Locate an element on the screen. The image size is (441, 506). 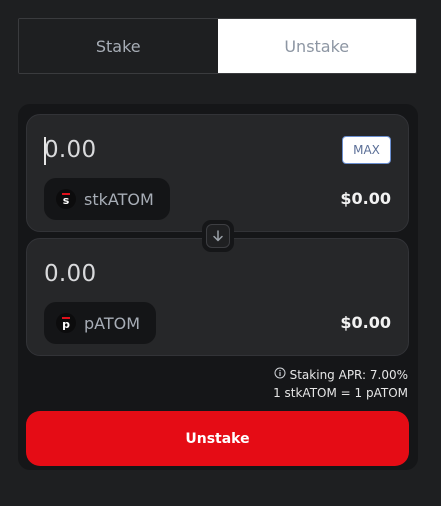
patom-token-icon: p is located at coordinates (66, 323).